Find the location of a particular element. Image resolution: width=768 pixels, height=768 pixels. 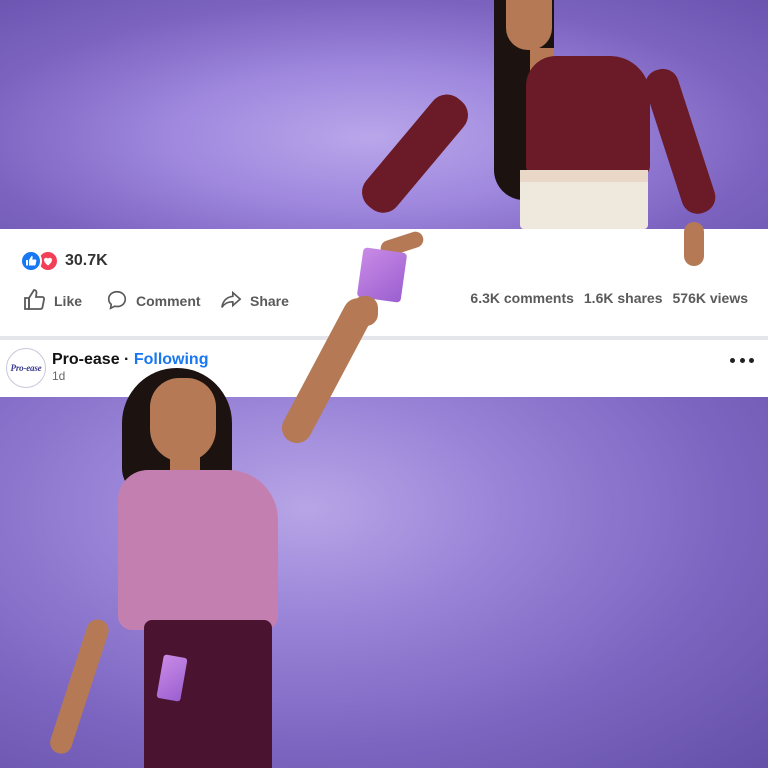

like-label: Like is located at coordinates (68, 301).